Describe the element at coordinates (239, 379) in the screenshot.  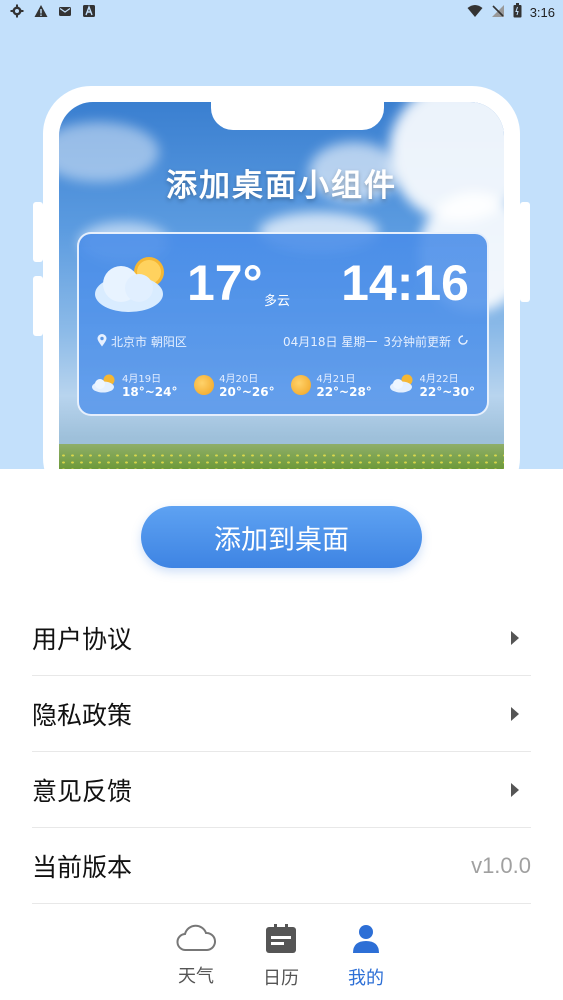
I see `forecast-date: 4月20日` at that location.